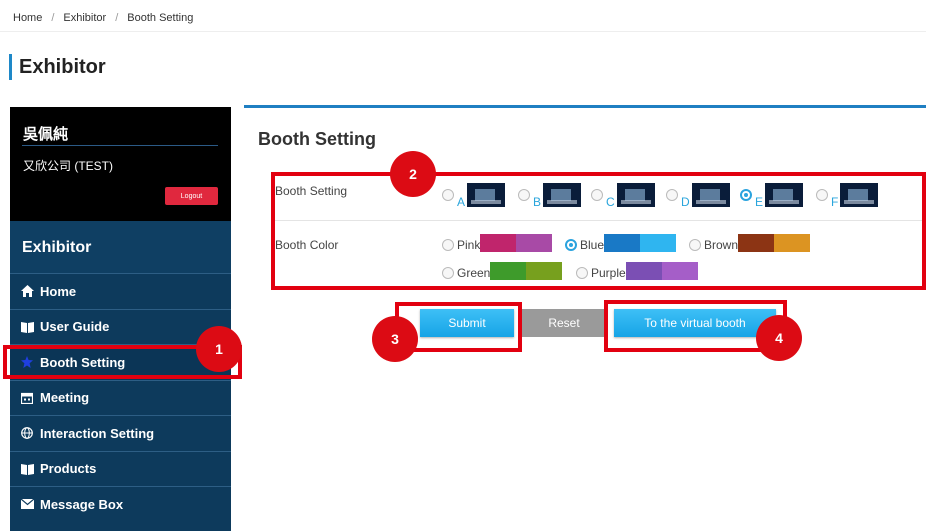  I want to click on annotation-badge-3: 3, so click(395, 339).